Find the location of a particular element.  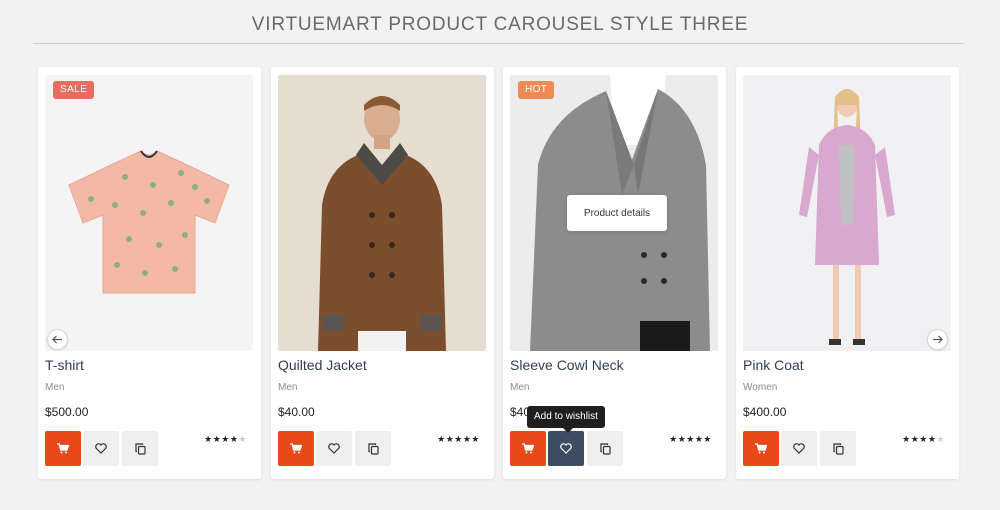

brown-jacket-icon is located at coordinates (382, 223).